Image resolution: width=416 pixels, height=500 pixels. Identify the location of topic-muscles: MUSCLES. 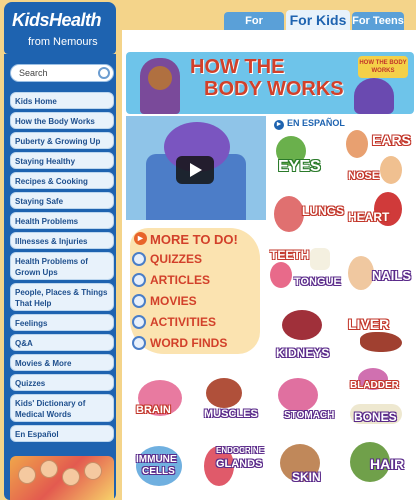
(231, 400).